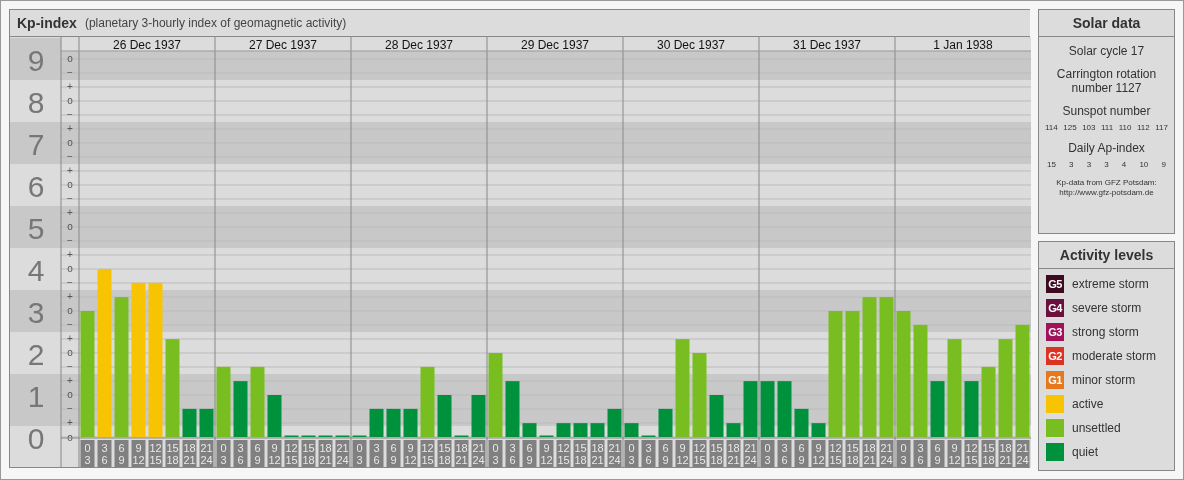 The height and width of the screenshot is (480, 1184). What do you see at coordinates (1051, 164) in the screenshot?
I see `ap-value: 15` at bounding box center [1051, 164].